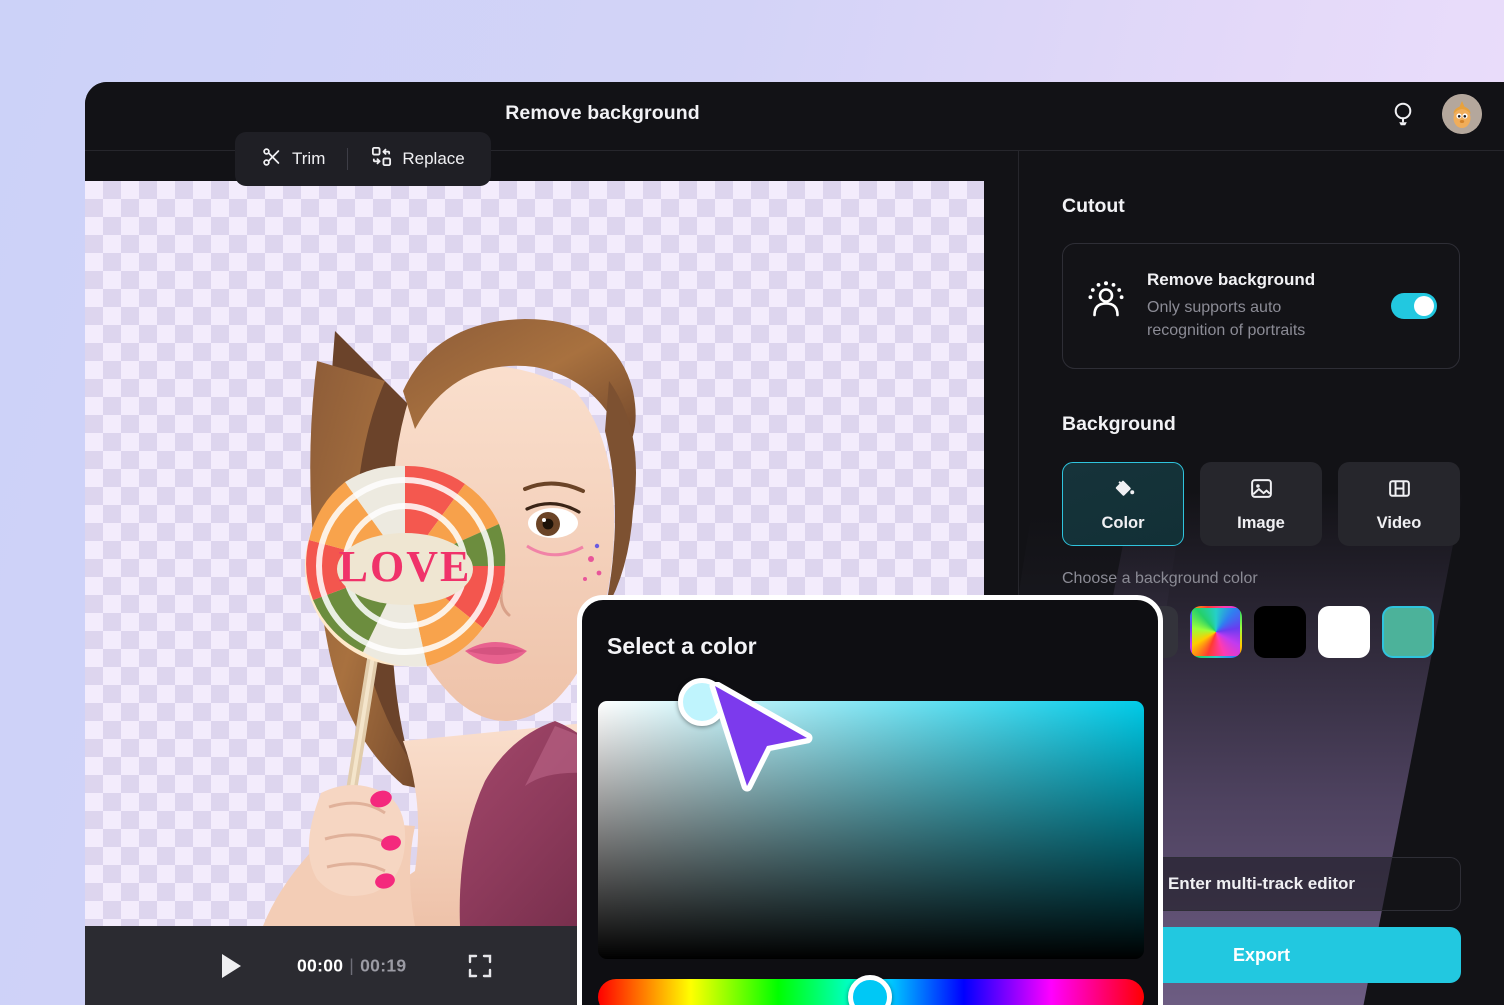 The width and height of the screenshot is (1504, 1005). I want to click on total-duration: 00:19, so click(383, 965).